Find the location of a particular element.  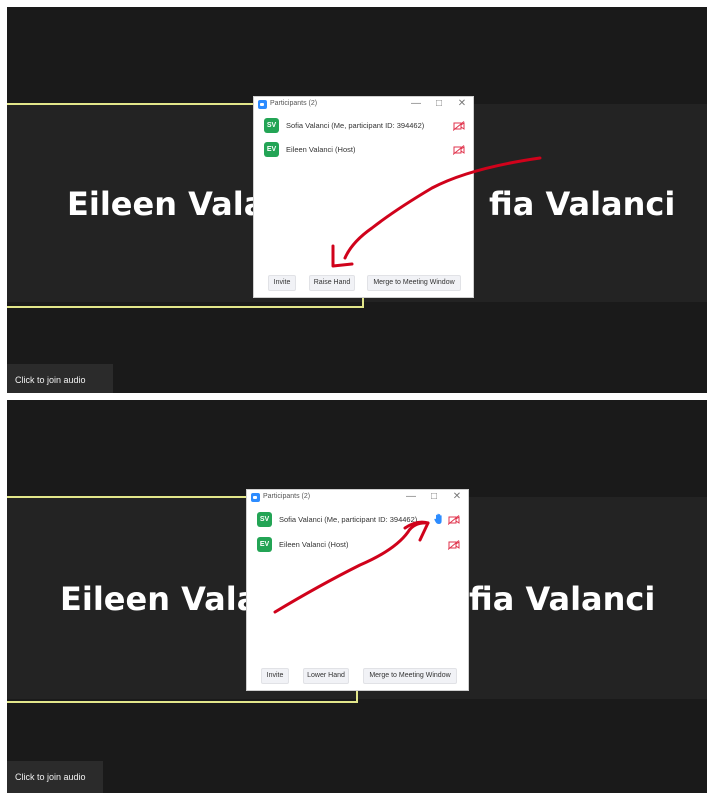

raise-hand-button: Raise Hand is located at coordinates (332, 283).